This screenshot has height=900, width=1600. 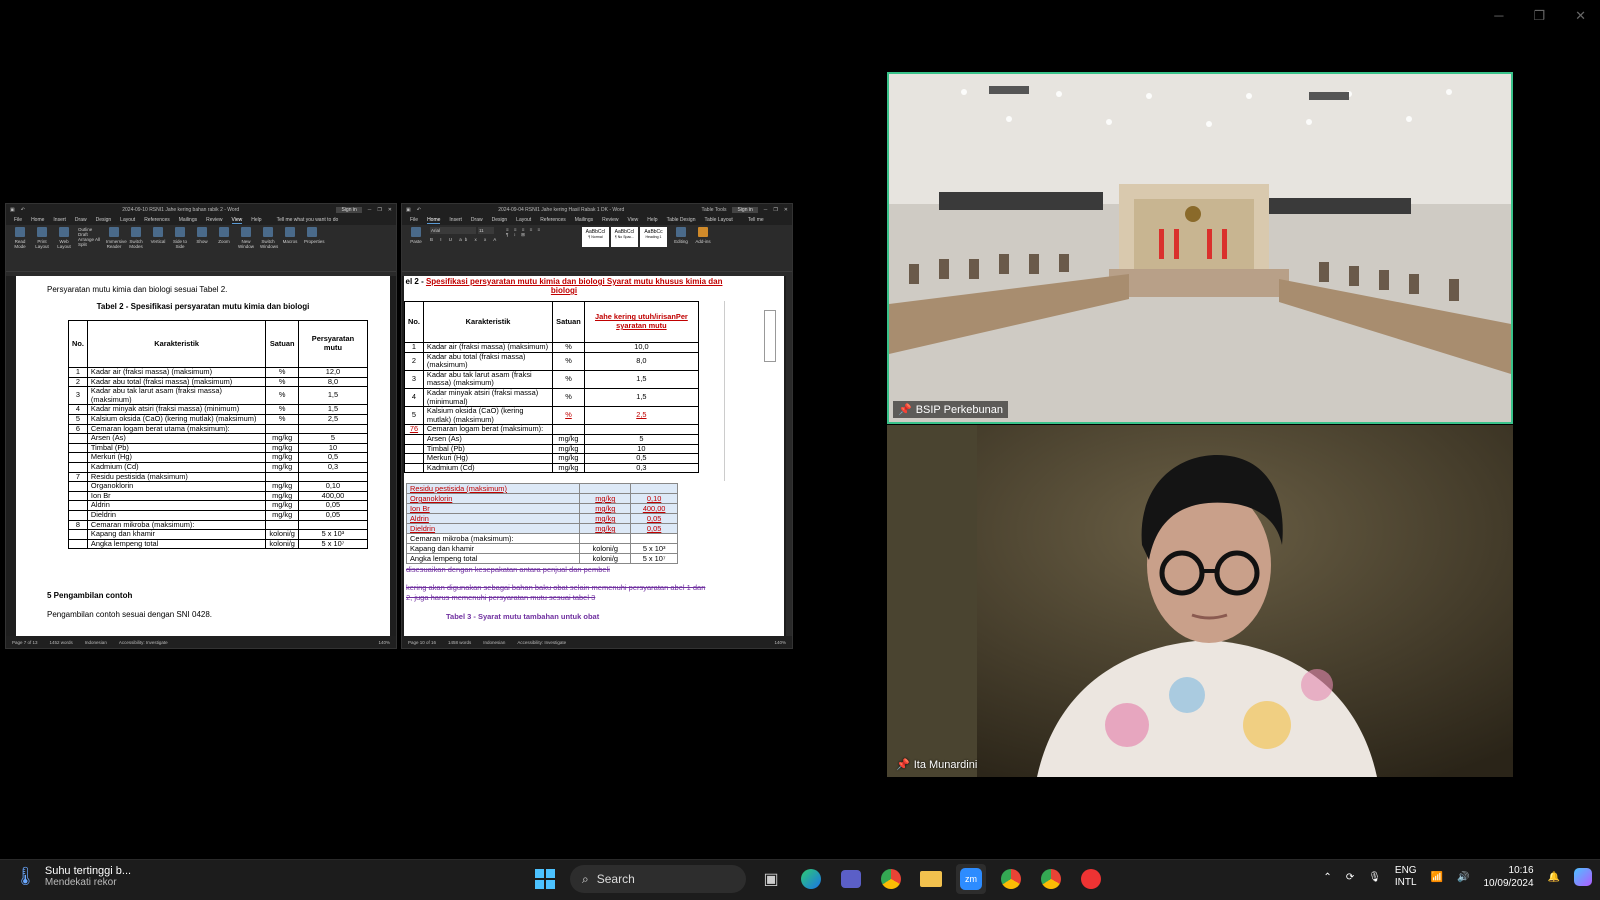 What do you see at coordinates (789, 456) in the screenshot?
I see `scrollbar` at bounding box center [789, 456].